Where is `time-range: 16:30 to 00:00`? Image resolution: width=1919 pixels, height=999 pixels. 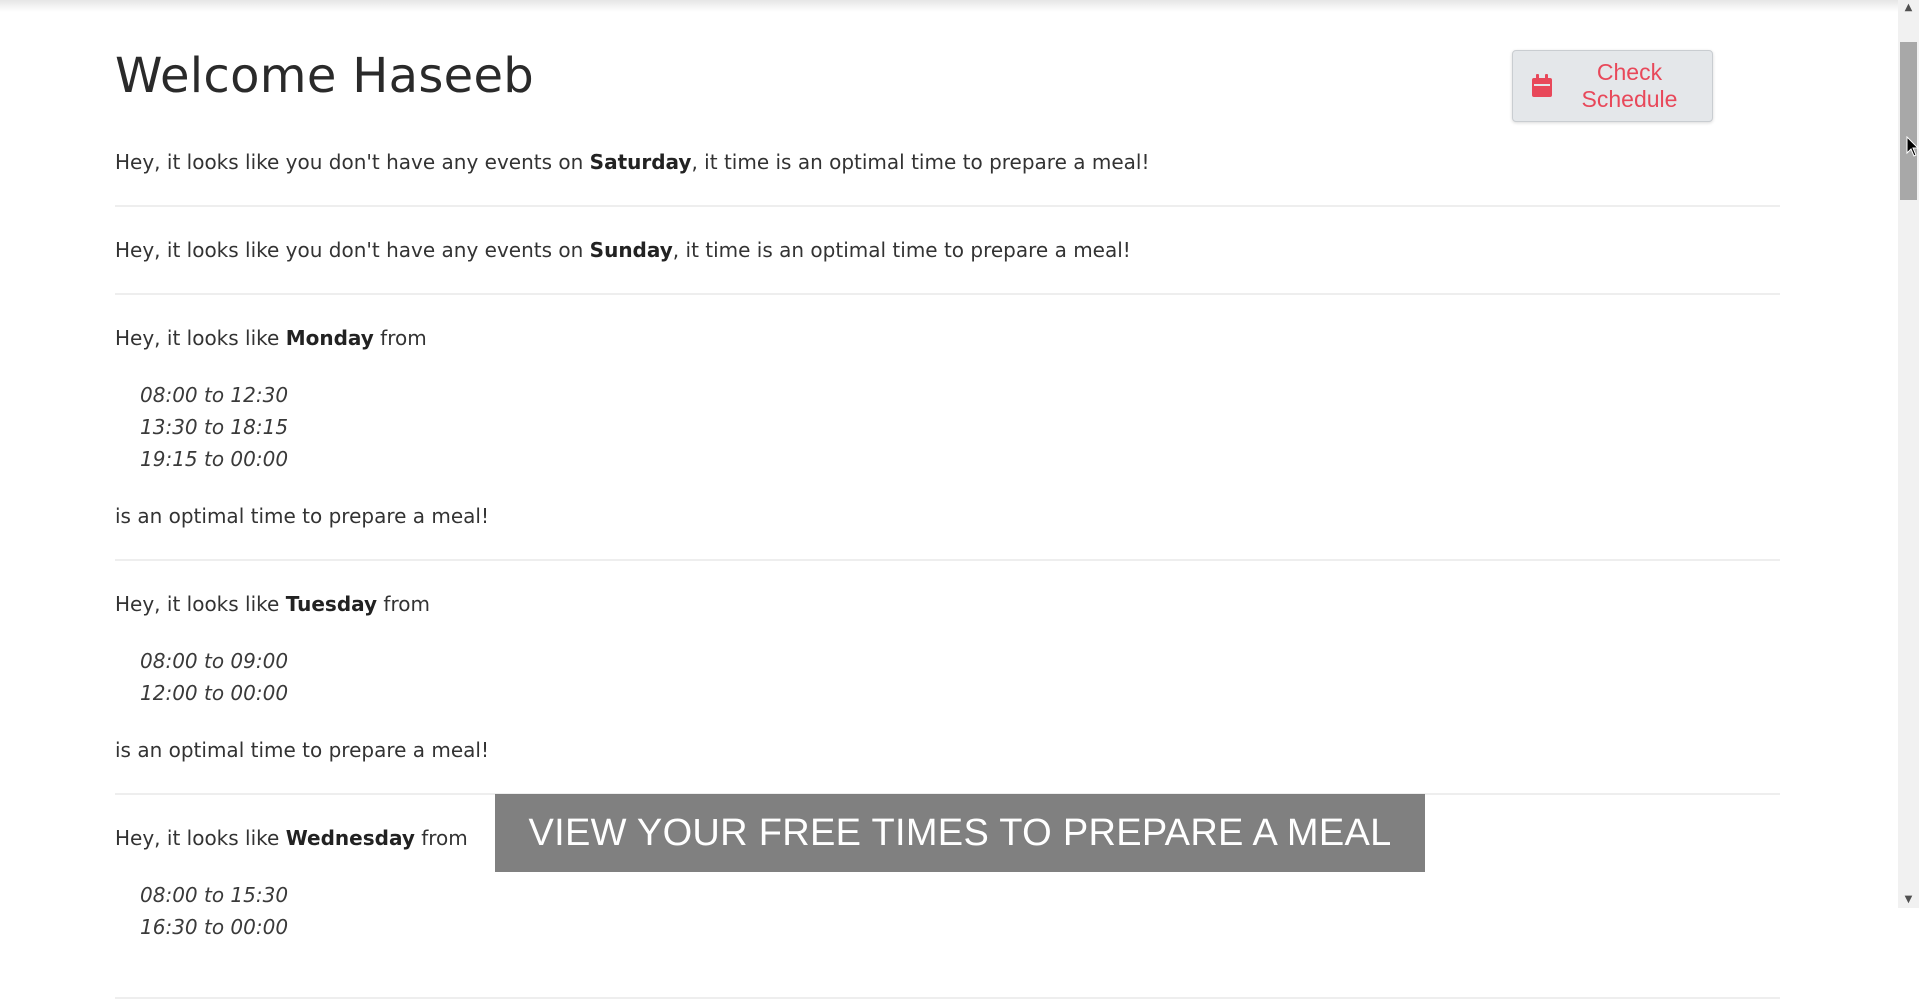 time-range: 16:30 to 00:00 is located at coordinates (214, 927).